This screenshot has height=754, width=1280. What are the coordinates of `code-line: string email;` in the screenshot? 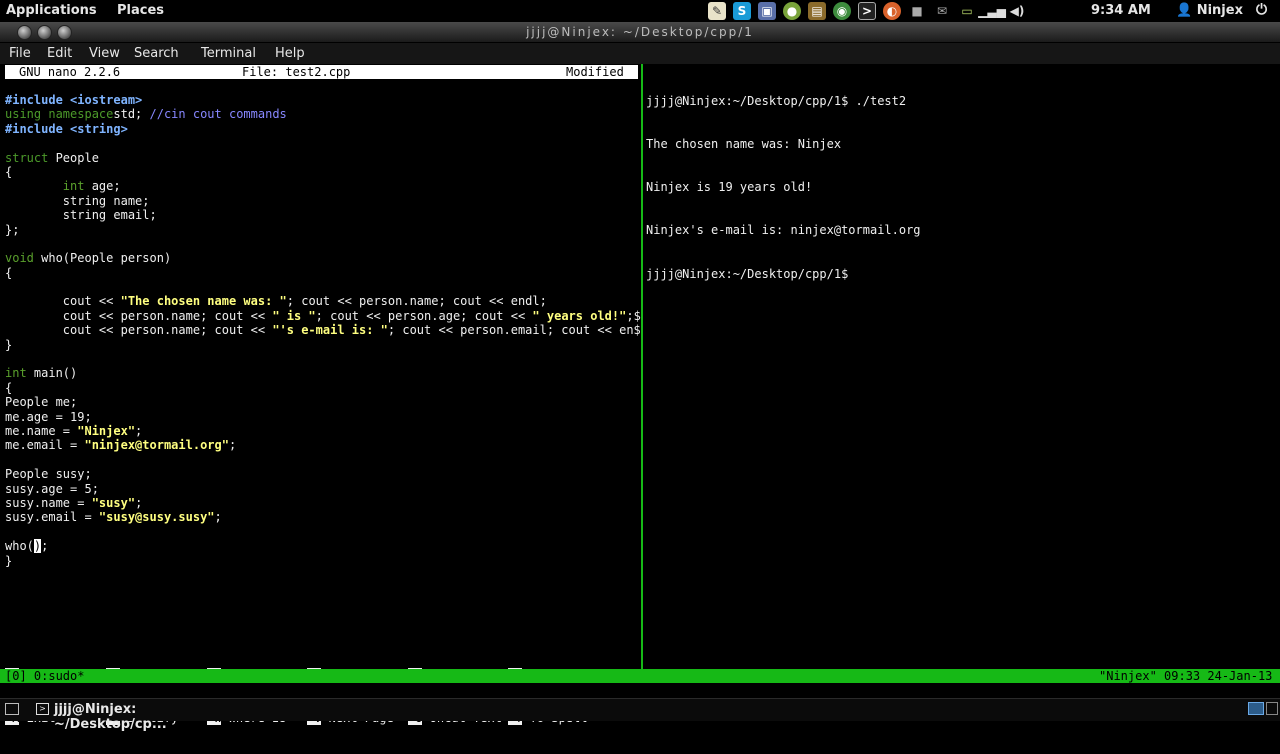 It's located at (323, 215).